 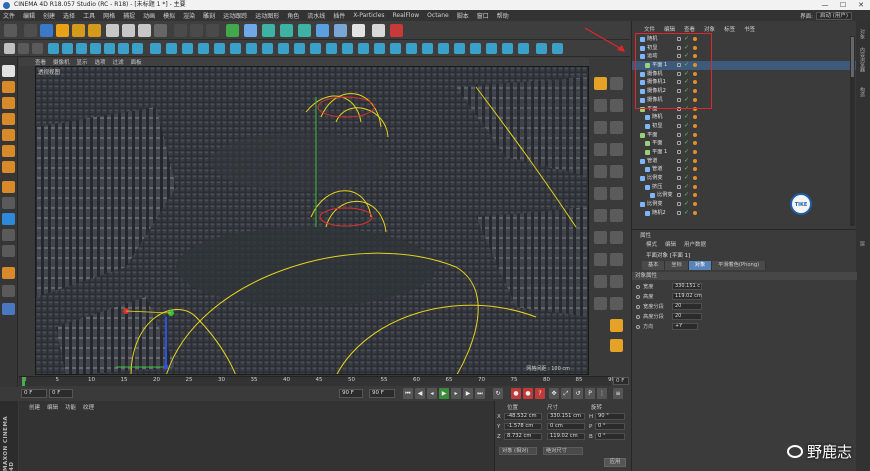 What do you see at coordinates (610, 416) in the screenshot?
I see `rotation-field: 90 °` at bounding box center [610, 416].